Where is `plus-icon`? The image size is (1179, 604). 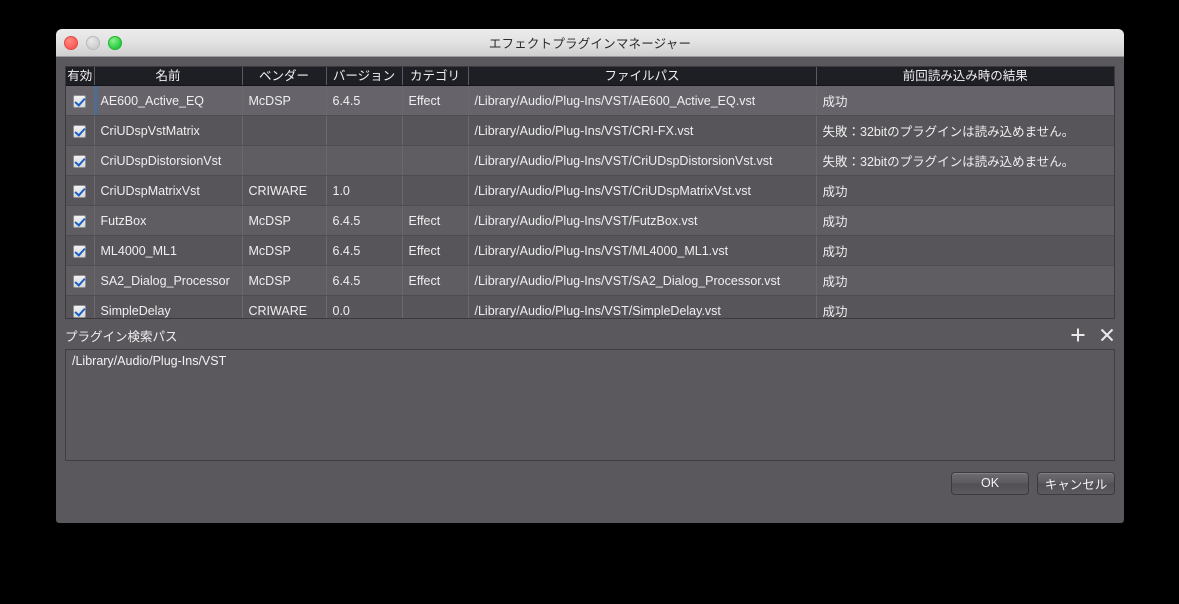
plus-icon is located at coordinates (1078, 335).